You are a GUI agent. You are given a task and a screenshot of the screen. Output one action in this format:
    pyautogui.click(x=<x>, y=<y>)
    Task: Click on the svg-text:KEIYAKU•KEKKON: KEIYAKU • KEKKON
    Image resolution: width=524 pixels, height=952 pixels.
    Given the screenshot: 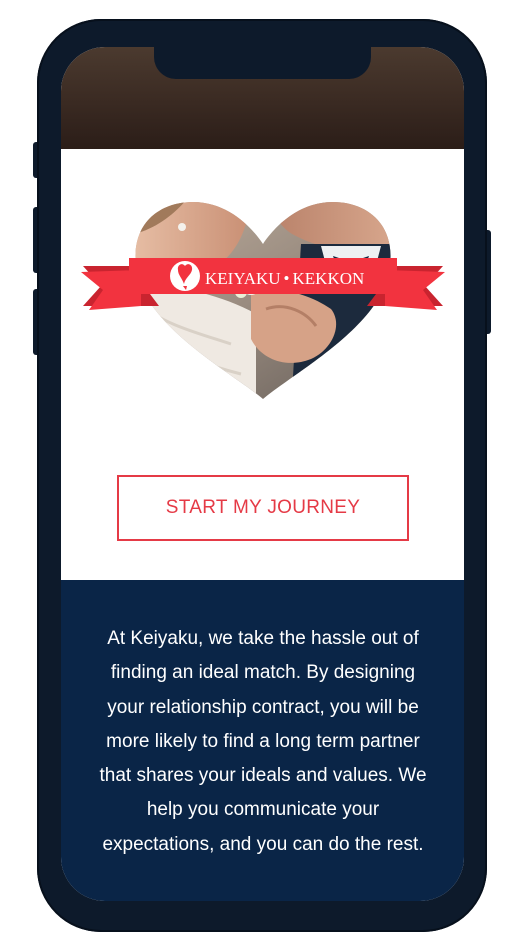 What is the action you would take?
    pyautogui.click(x=284, y=278)
    